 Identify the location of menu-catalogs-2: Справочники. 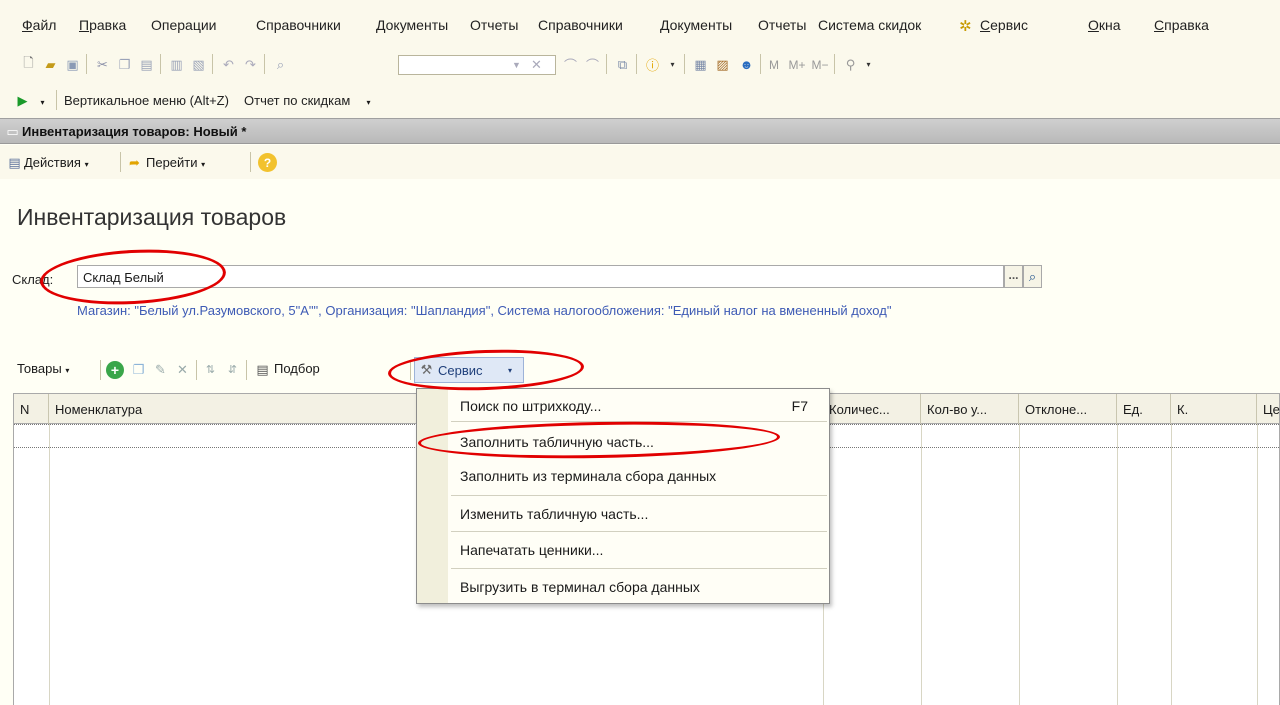
(580, 25).